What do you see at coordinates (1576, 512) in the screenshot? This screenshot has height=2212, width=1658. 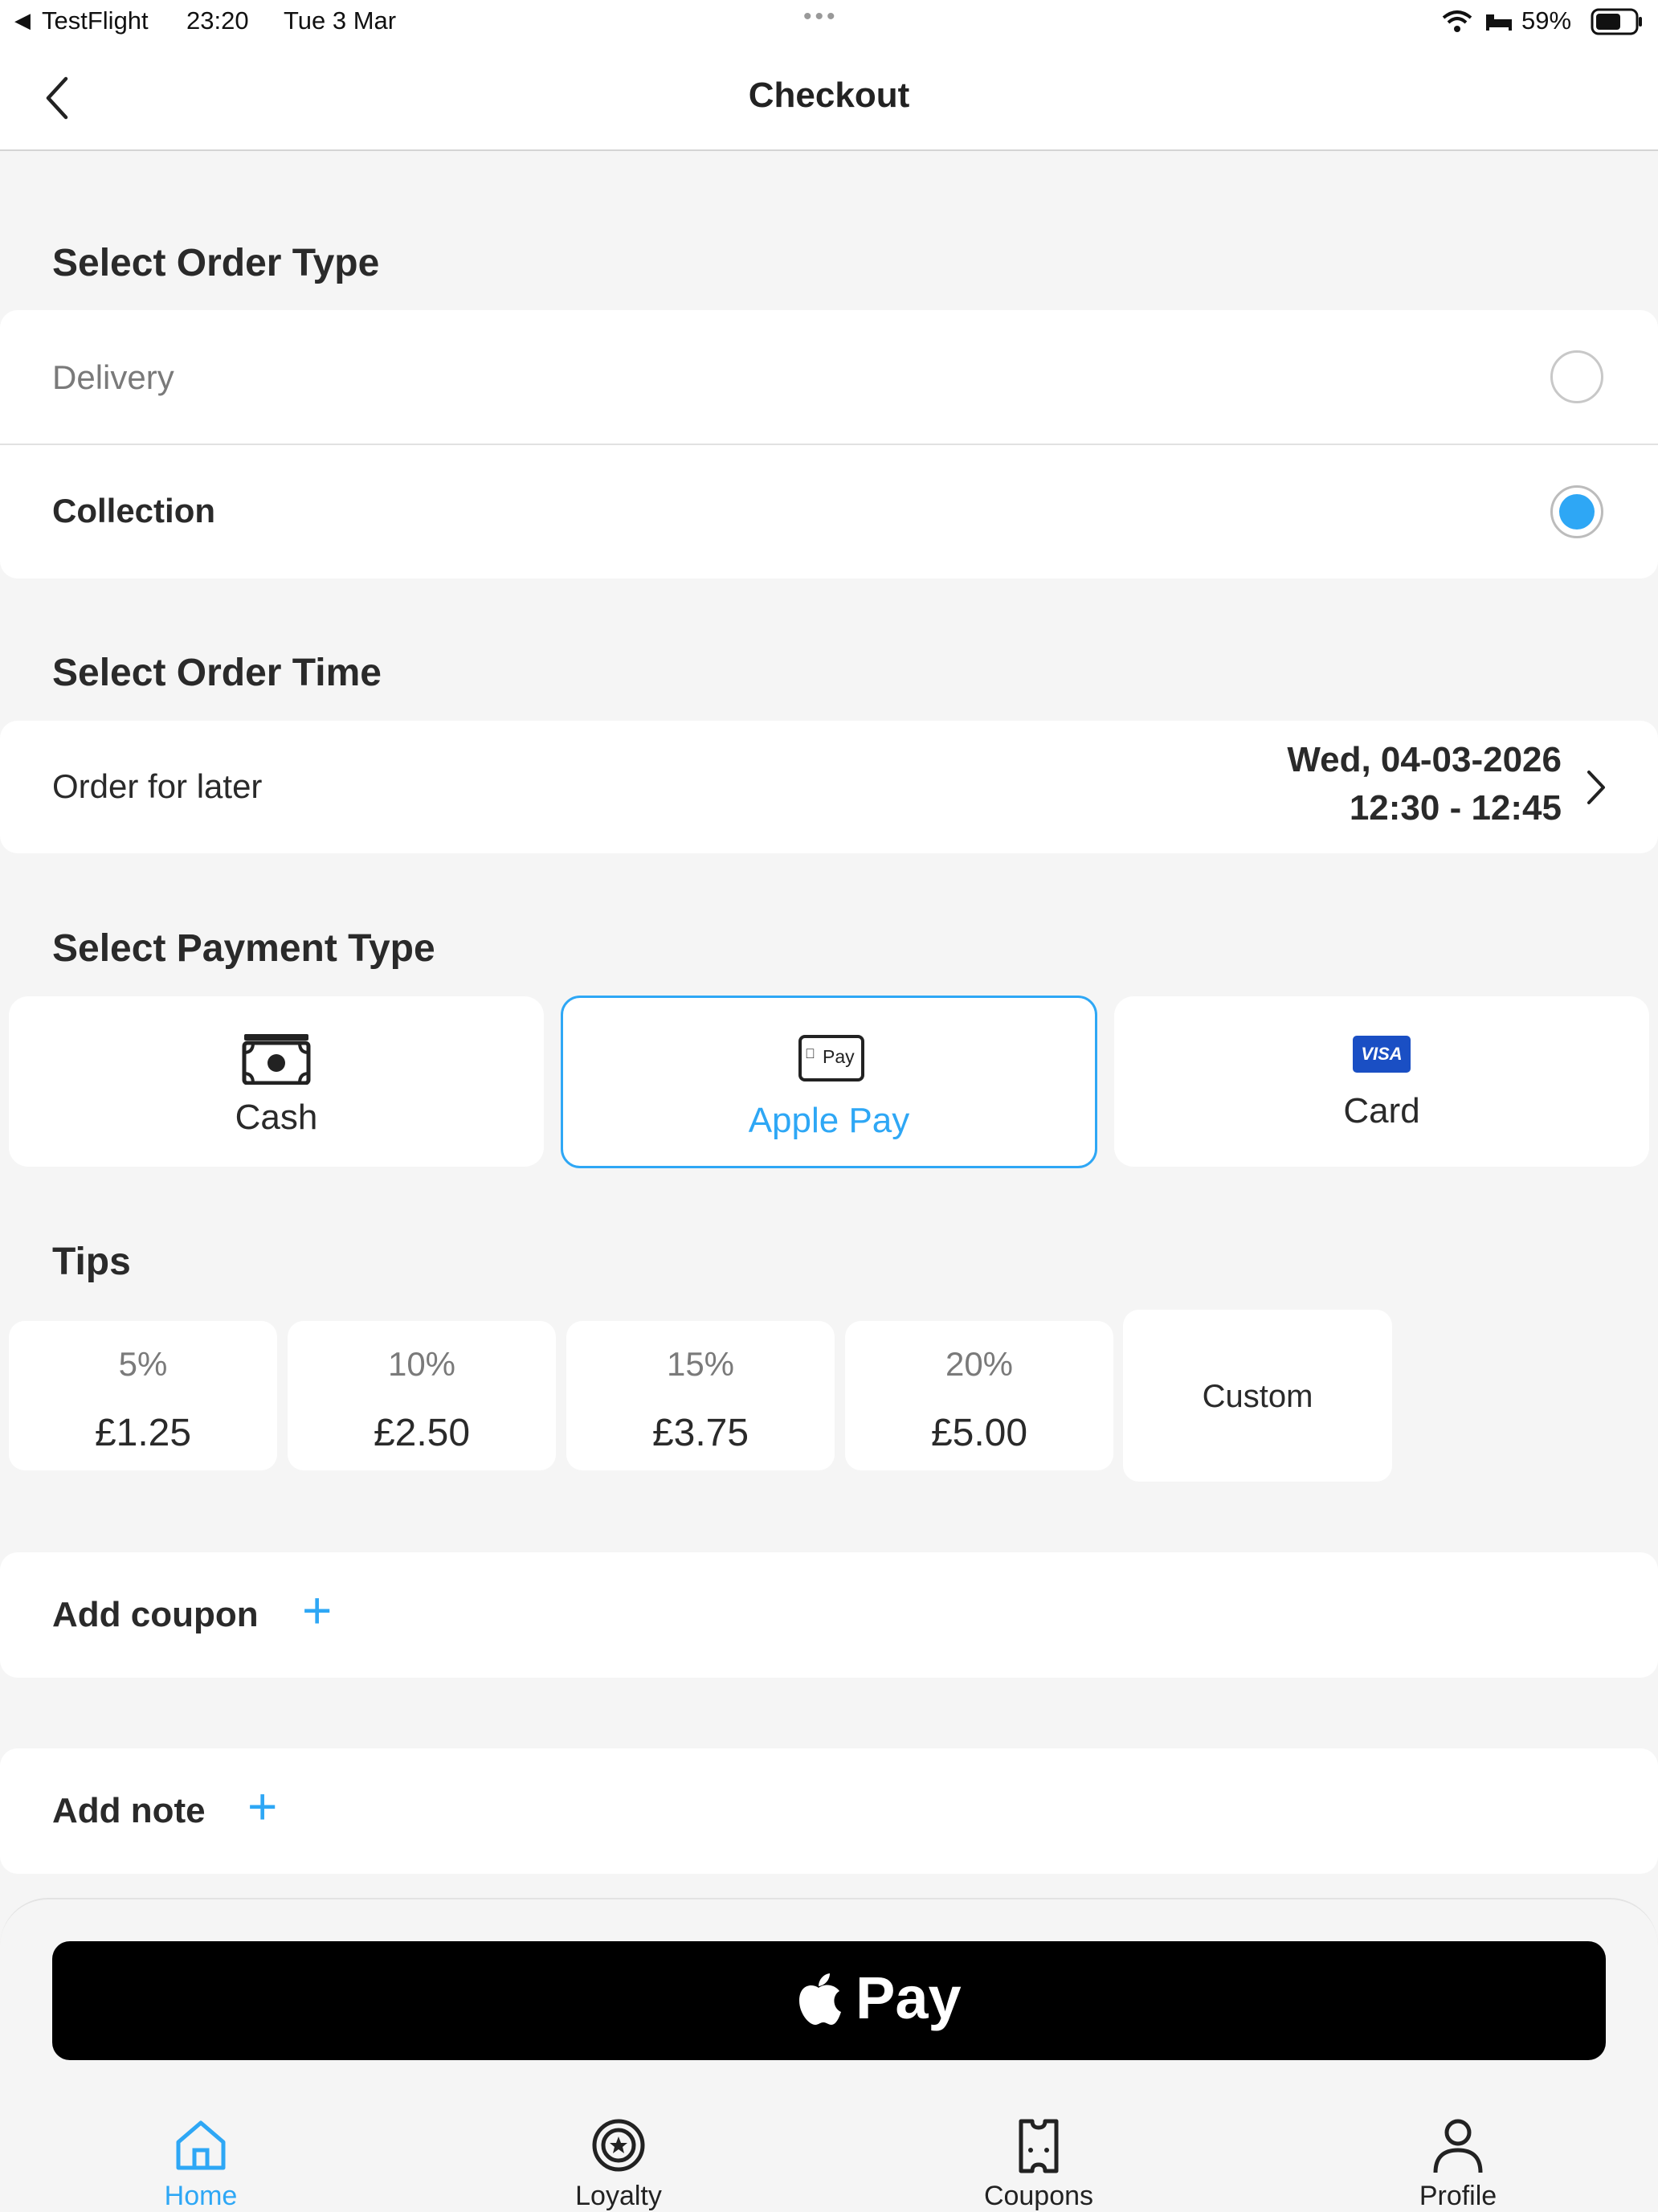 I see `radio-collection` at bounding box center [1576, 512].